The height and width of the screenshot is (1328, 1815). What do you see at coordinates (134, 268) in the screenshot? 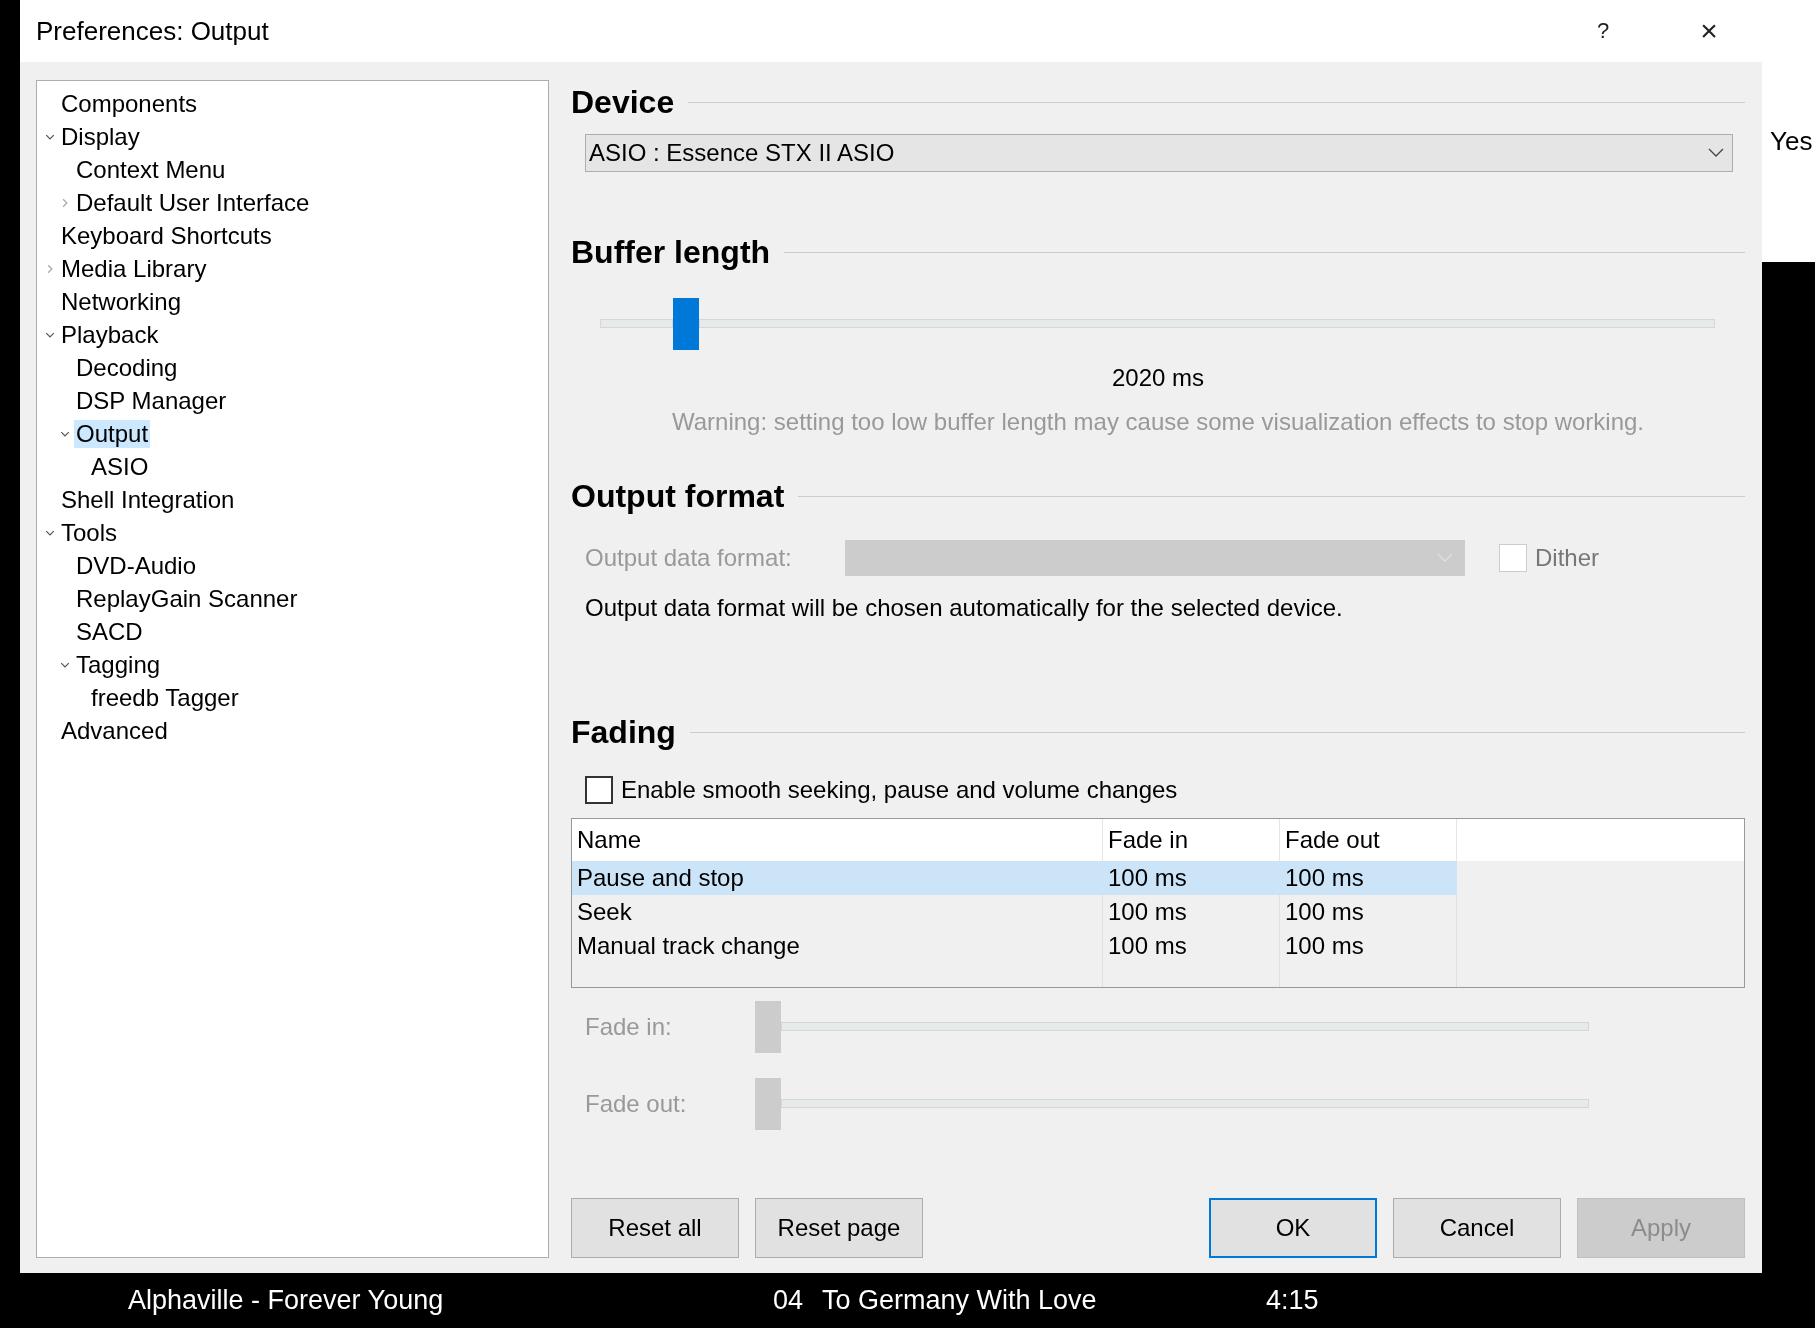
I see `tree-item: Media Library` at bounding box center [134, 268].